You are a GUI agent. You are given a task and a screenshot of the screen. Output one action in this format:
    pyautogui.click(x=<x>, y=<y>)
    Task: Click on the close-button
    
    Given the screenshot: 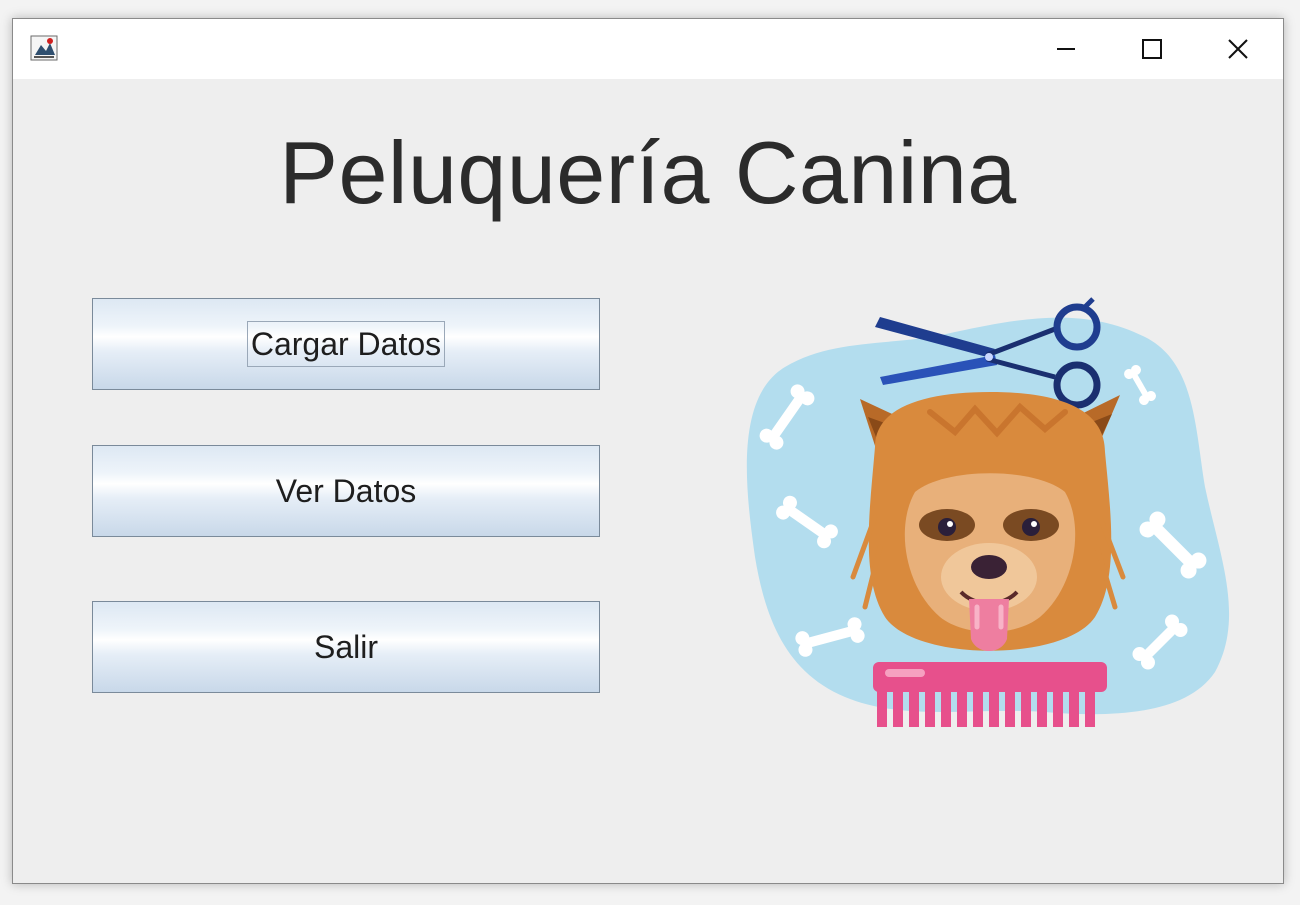 What is the action you would take?
    pyautogui.click(x=1238, y=49)
    